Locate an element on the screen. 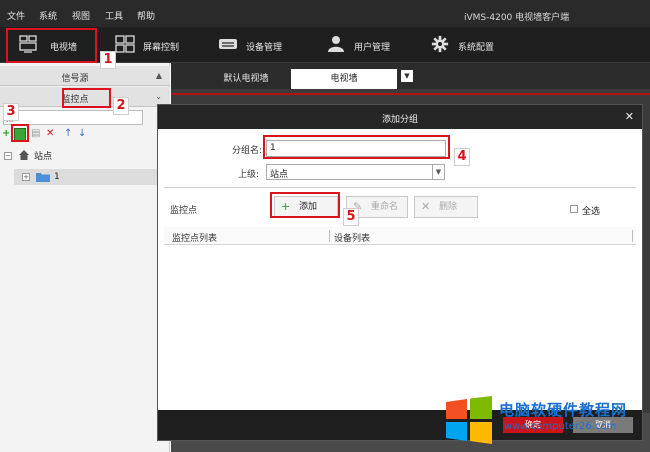 The width and height of the screenshot is (650, 452). monitor-table-header: 监控点列表 设备列表 is located at coordinates (400, 236).